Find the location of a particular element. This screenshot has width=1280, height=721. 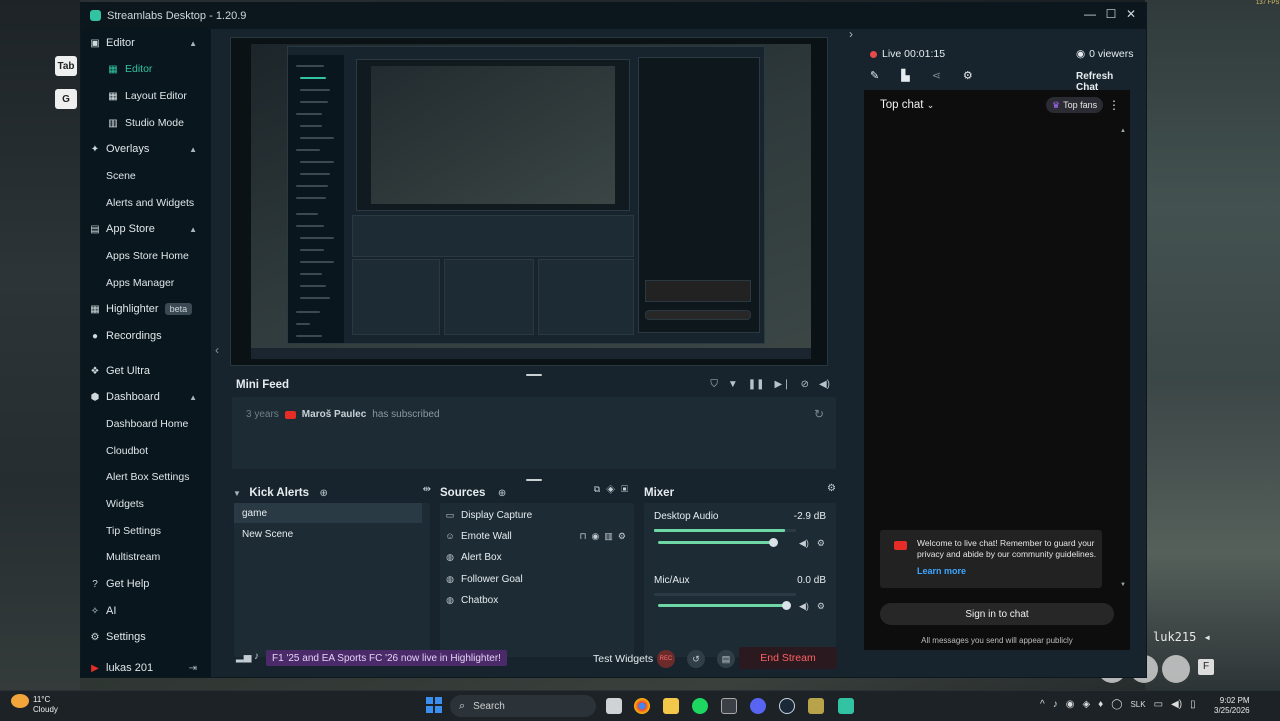

sidebar-subitem-alert-box-settings: Alert Box Settings is located at coordinates (147, 477).